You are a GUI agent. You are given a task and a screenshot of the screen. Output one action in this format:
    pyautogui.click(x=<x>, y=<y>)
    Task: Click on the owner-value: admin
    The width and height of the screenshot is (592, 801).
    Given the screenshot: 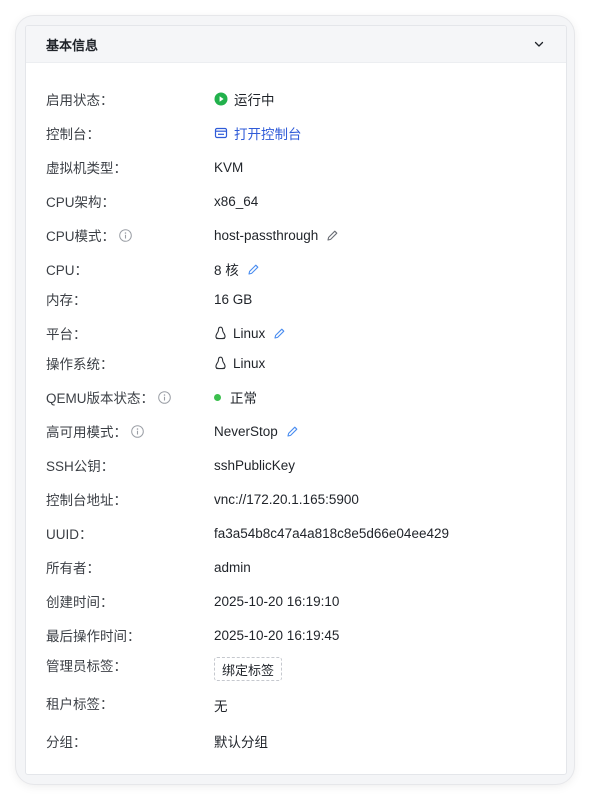 What is the action you would take?
    pyautogui.click(x=232, y=567)
    